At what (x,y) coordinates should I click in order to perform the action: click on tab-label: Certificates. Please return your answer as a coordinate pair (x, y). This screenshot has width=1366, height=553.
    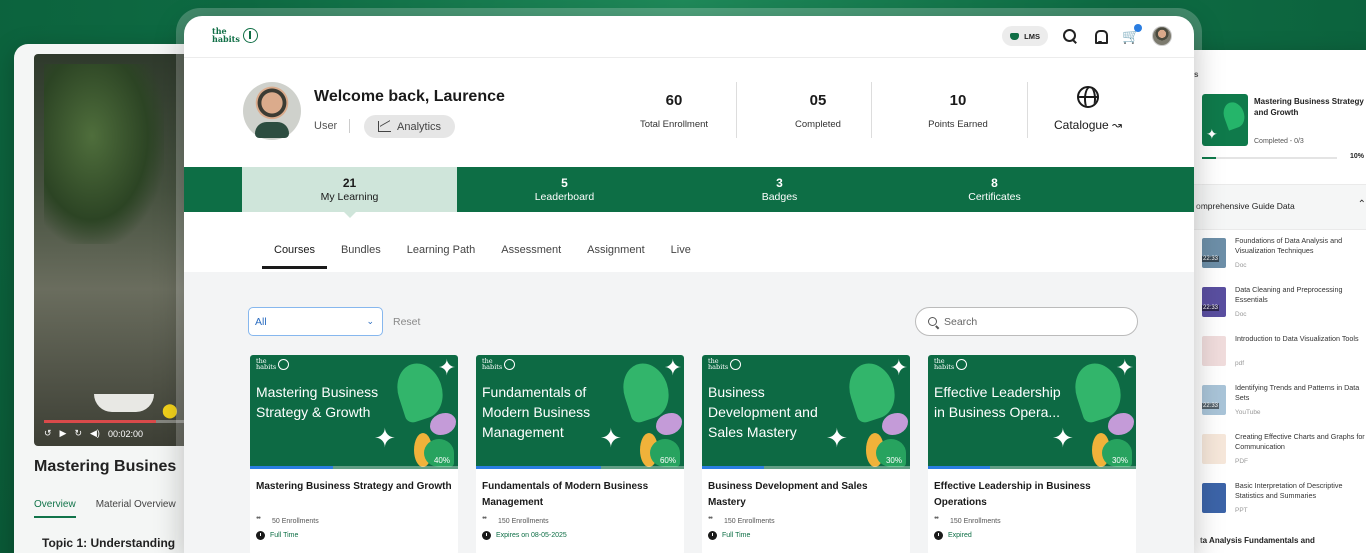
    Looking at the image, I should click on (994, 197).